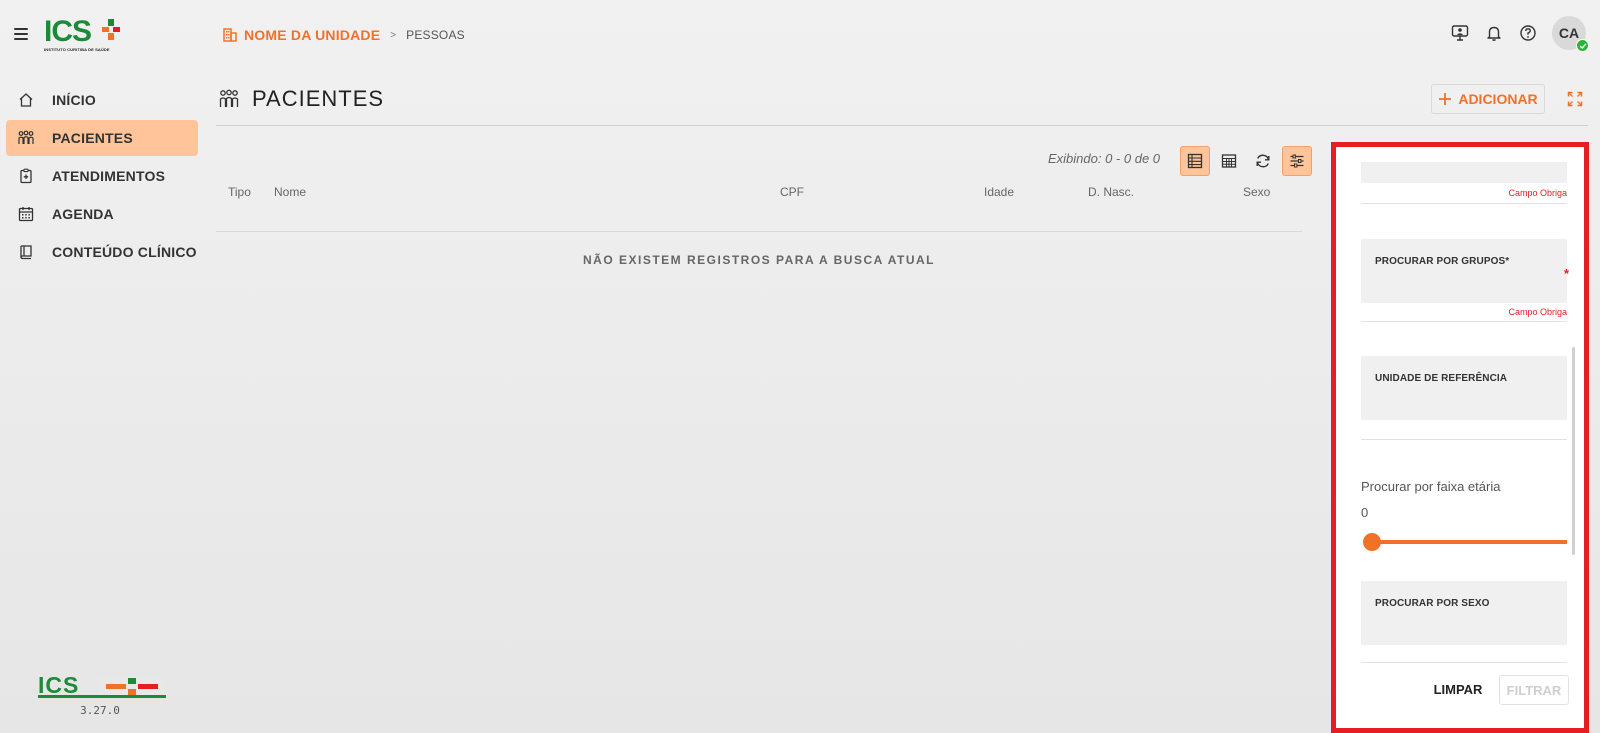  I want to click on reference-unit-label: UNIDADE DE REFERÊNCIA, so click(1441, 378).